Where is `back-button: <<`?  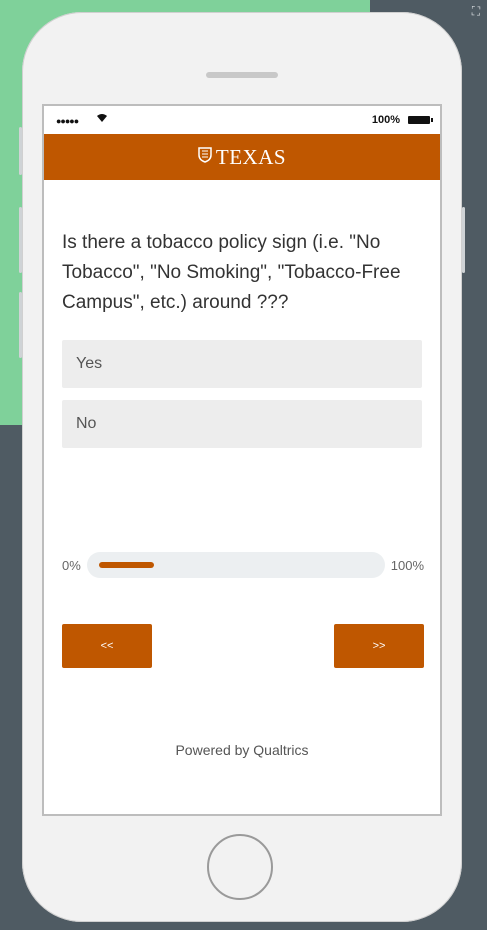 back-button: << is located at coordinates (107, 646).